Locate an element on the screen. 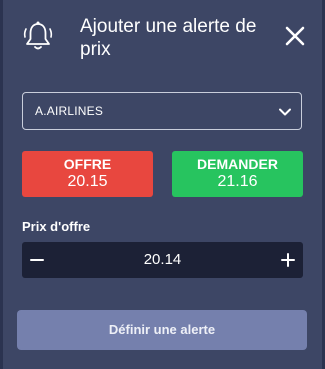 The height and width of the screenshot is (369, 325). instrument-select: A.AIRLINES is located at coordinates (162, 111).